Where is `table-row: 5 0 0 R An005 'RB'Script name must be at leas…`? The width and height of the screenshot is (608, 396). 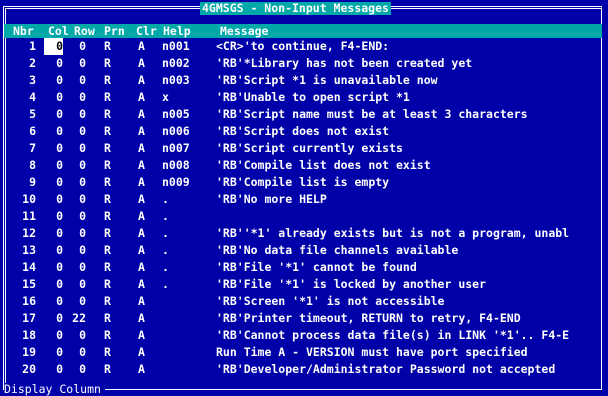
table-row: 5 0 0 R An005 'RB'Script name must be at leas… is located at coordinates (304, 114).